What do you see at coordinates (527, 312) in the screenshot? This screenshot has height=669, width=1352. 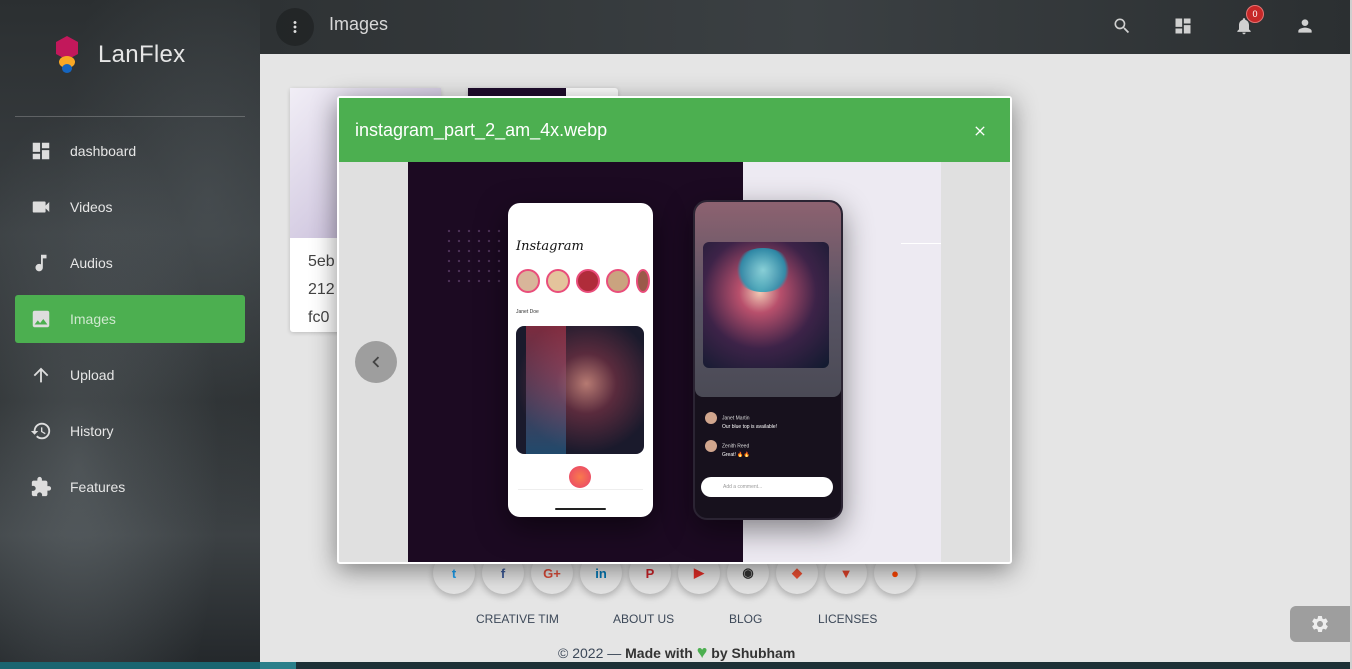 I see `post-username: Janet Doe` at bounding box center [527, 312].